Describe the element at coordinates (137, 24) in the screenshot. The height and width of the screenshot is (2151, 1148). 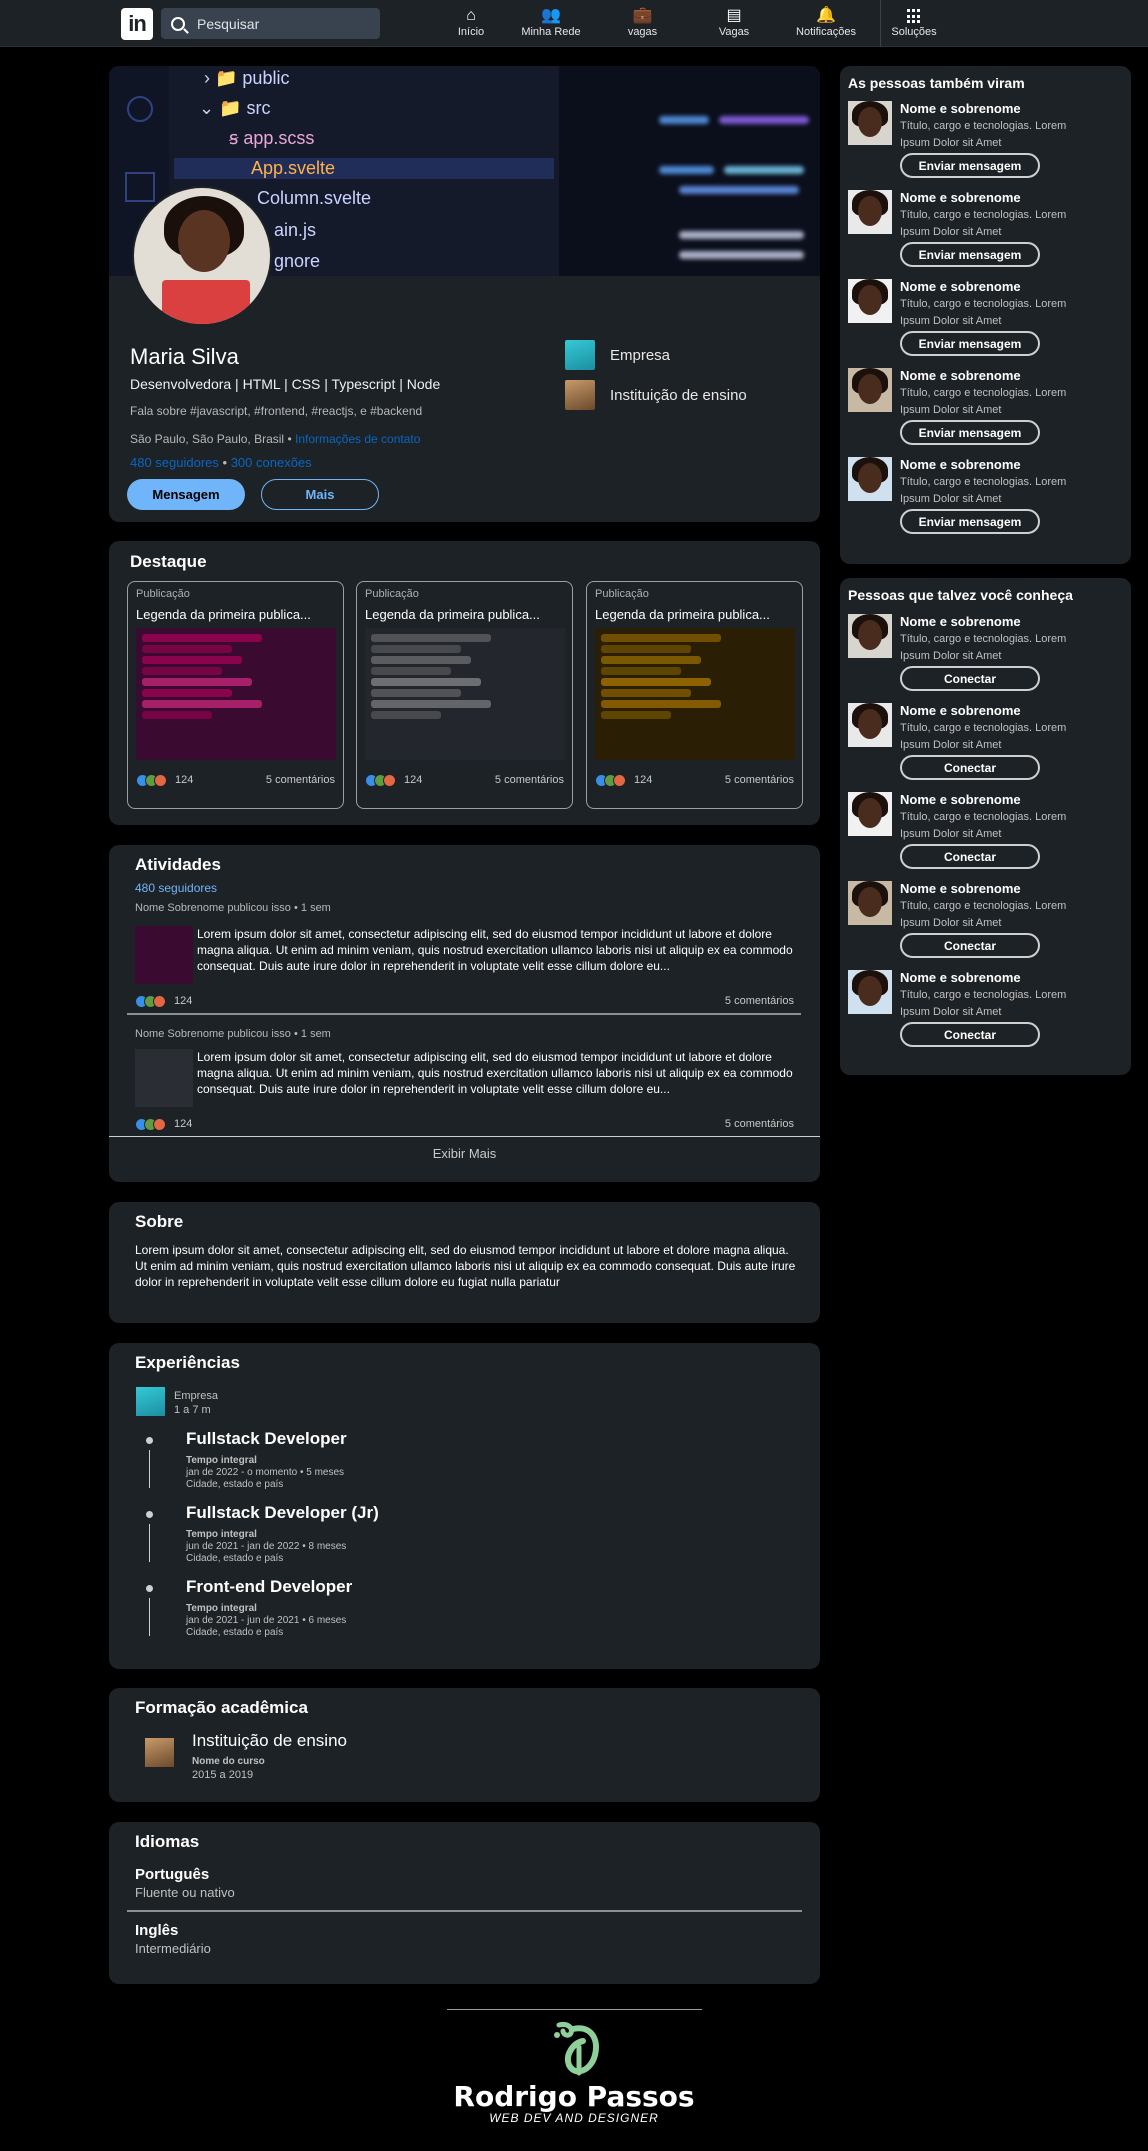
I see `linkedin-logo: in` at that location.